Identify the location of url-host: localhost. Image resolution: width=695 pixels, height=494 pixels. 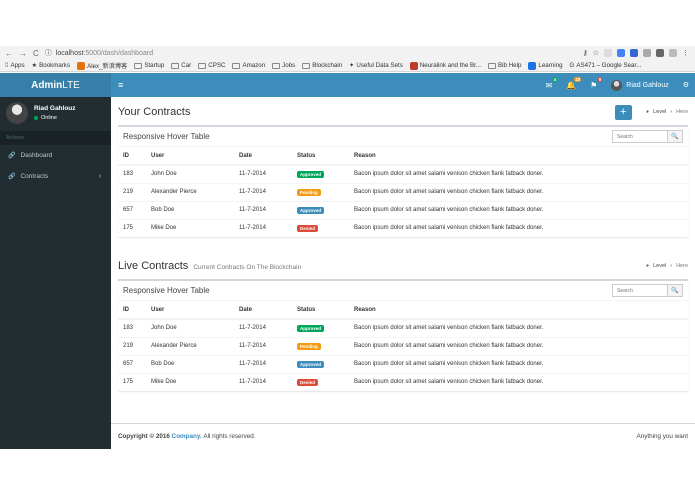
(69, 53).